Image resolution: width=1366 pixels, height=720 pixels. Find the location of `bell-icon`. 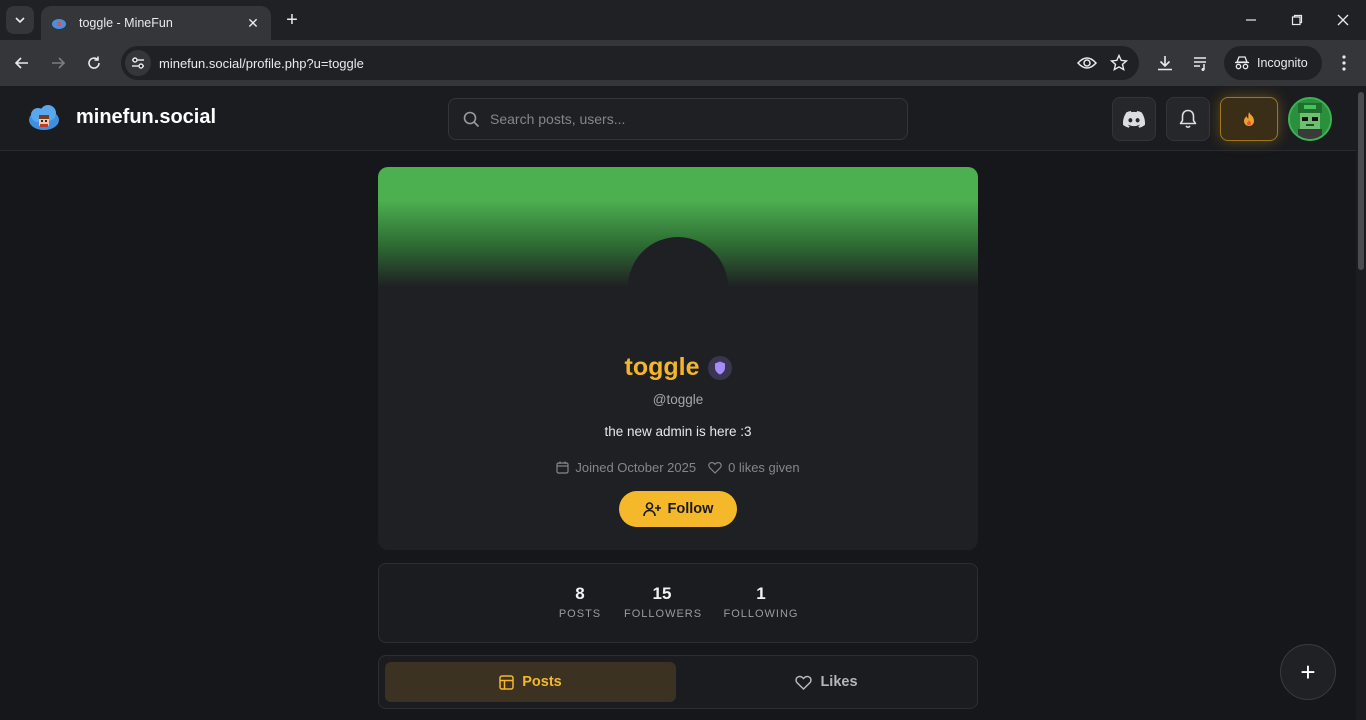

bell-icon is located at coordinates (1188, 119).